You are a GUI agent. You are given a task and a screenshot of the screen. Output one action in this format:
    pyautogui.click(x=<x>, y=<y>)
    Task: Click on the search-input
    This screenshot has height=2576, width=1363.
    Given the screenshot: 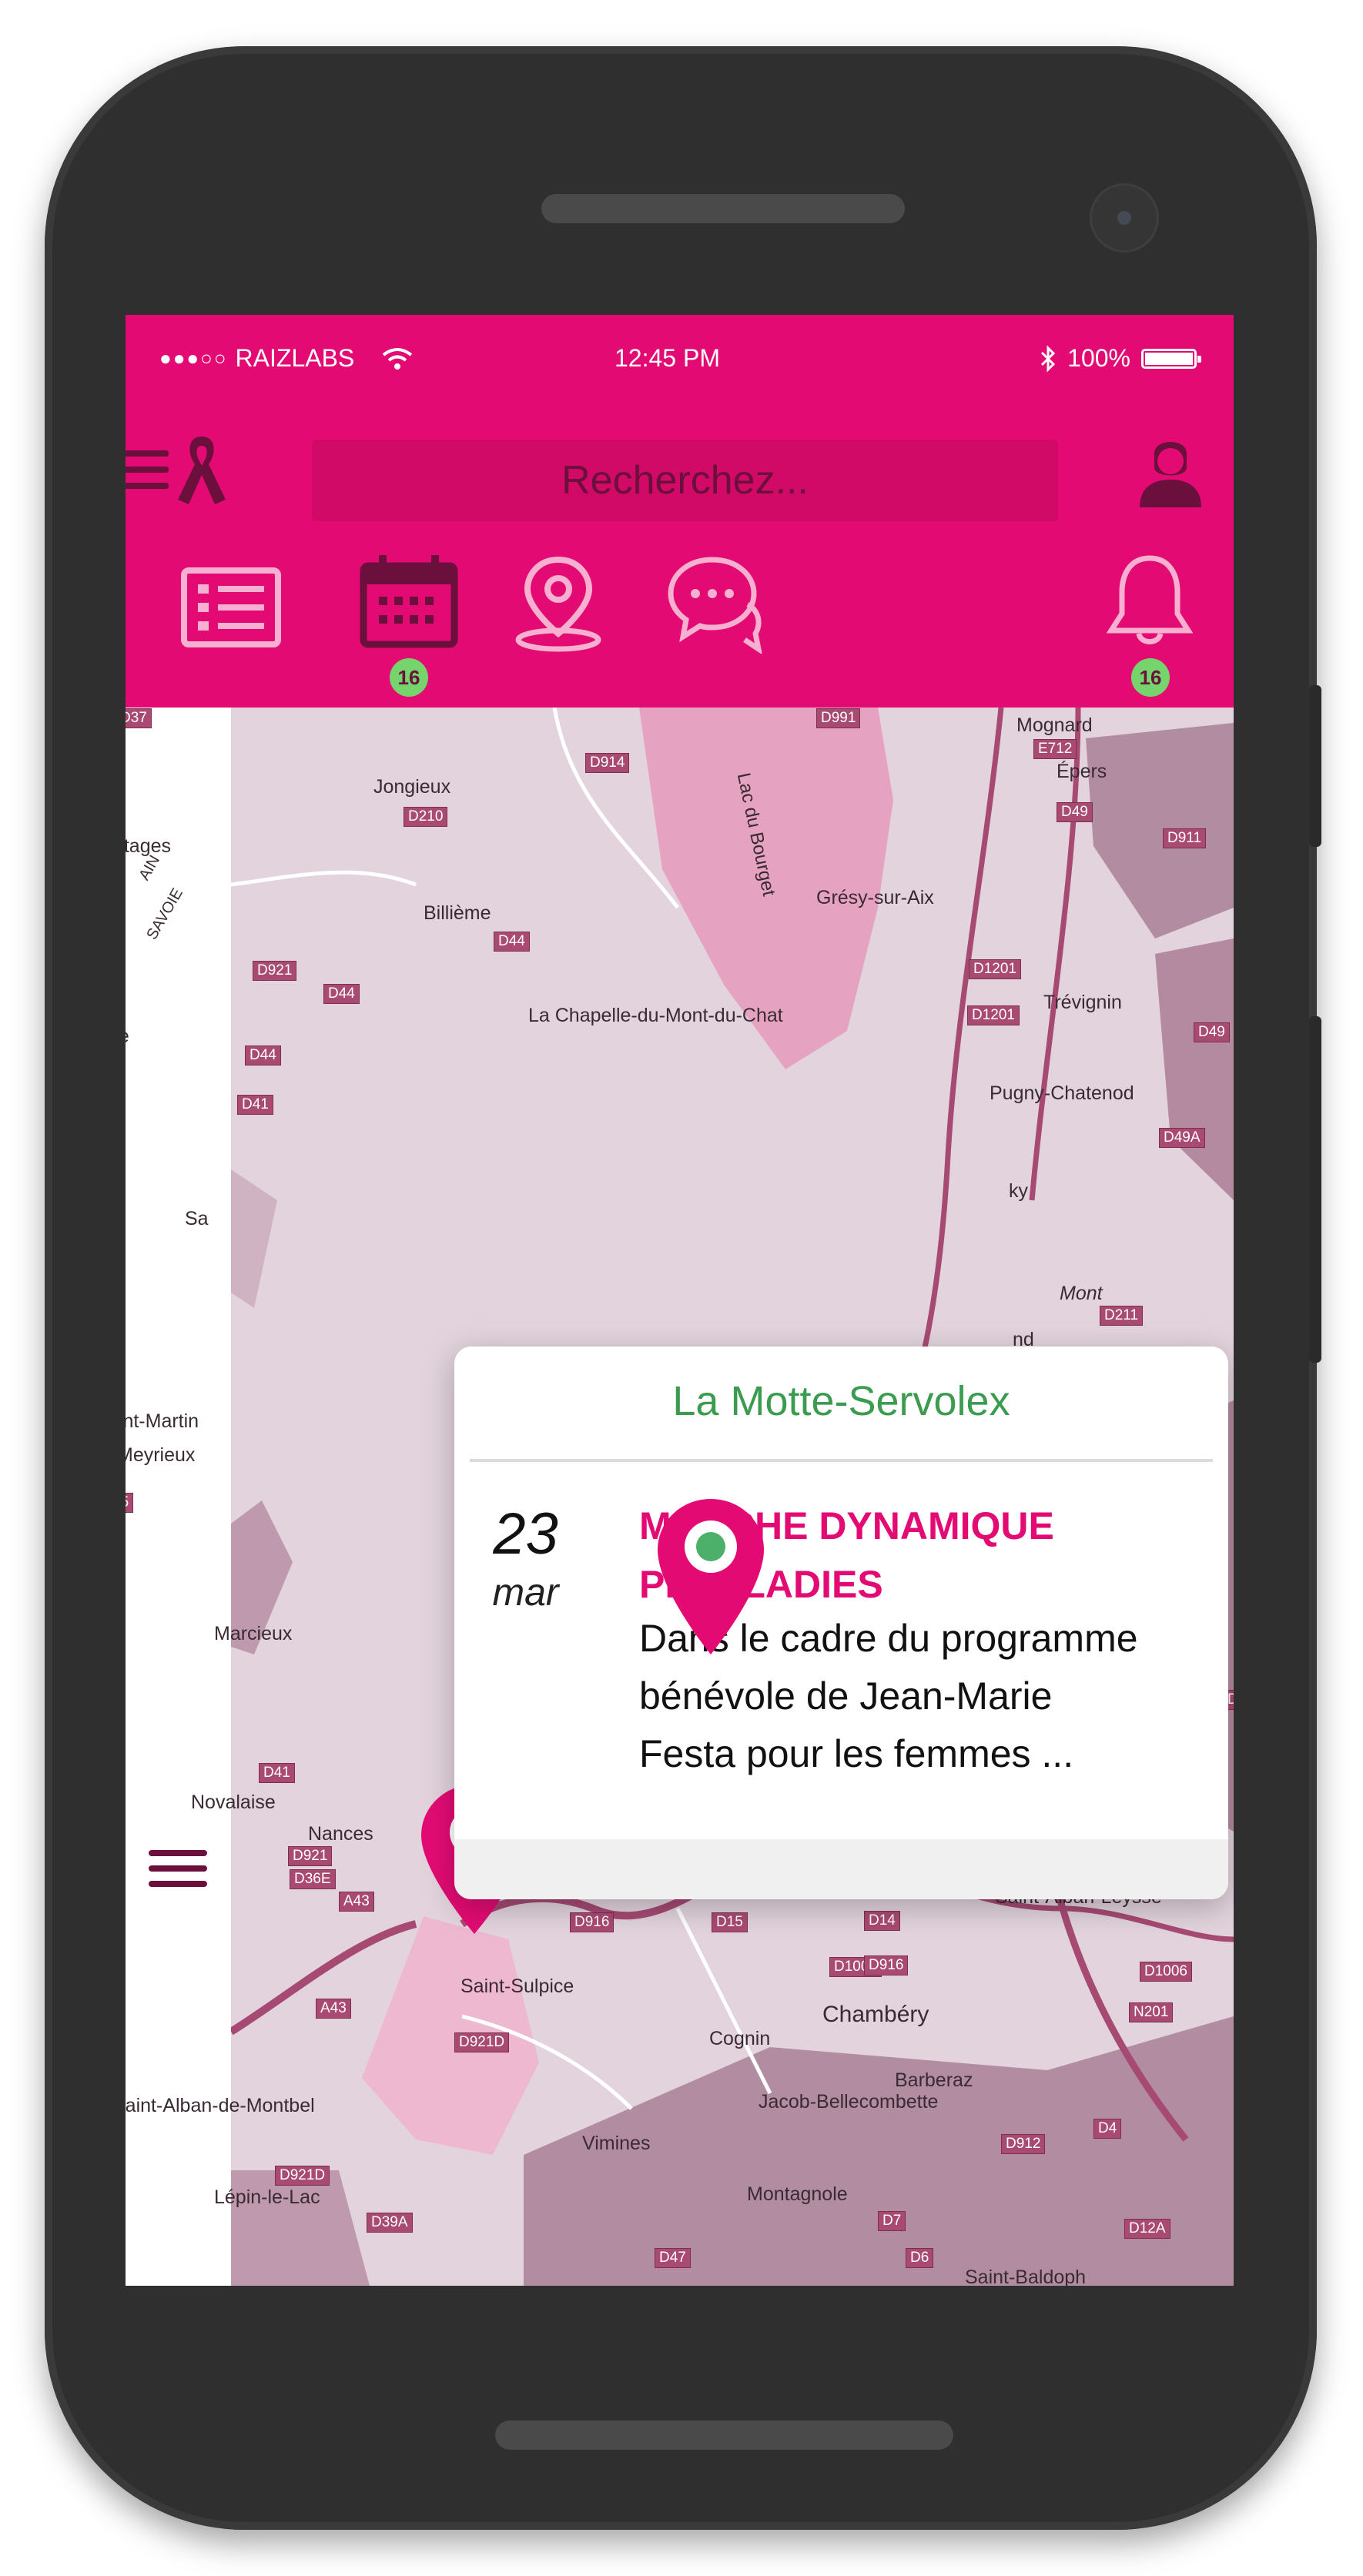 What is the action you would take?
    pyautogui.click(x=685, y=480)
    